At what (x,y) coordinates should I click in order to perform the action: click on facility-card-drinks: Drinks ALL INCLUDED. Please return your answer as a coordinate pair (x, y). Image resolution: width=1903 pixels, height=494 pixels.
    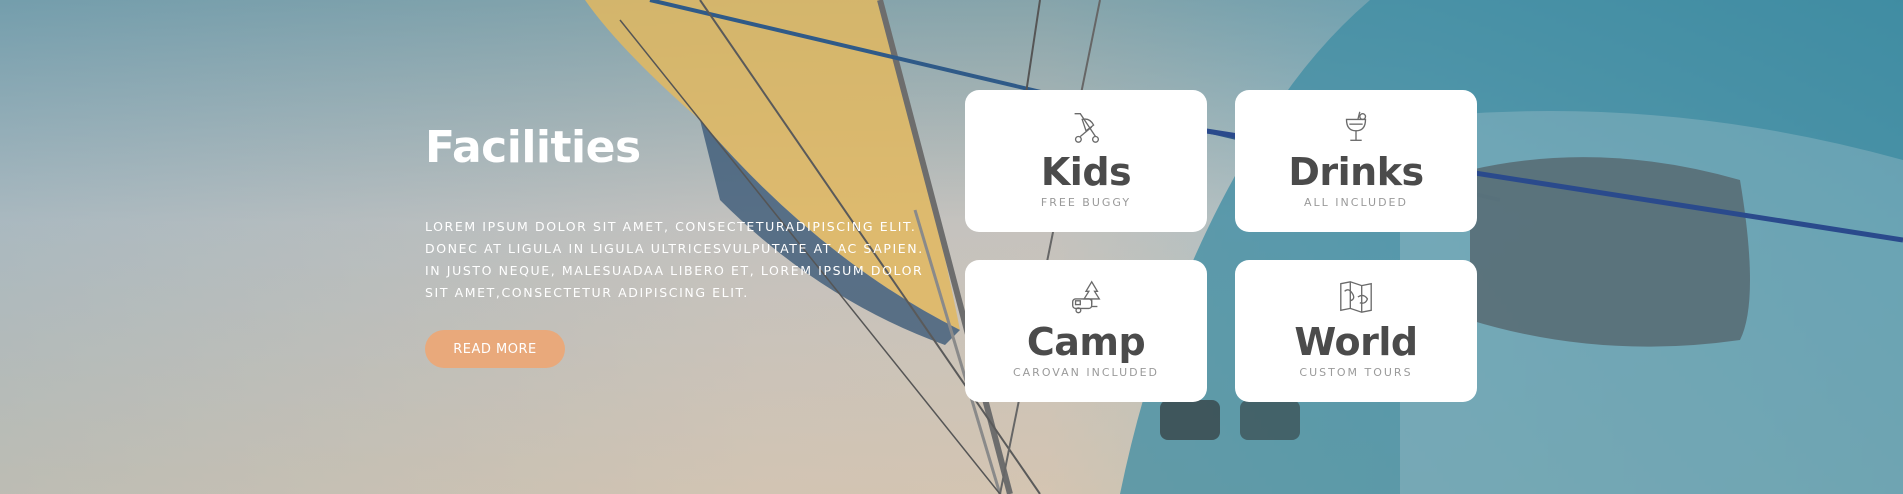
    Looking at the image, I should click on (1356, 161).